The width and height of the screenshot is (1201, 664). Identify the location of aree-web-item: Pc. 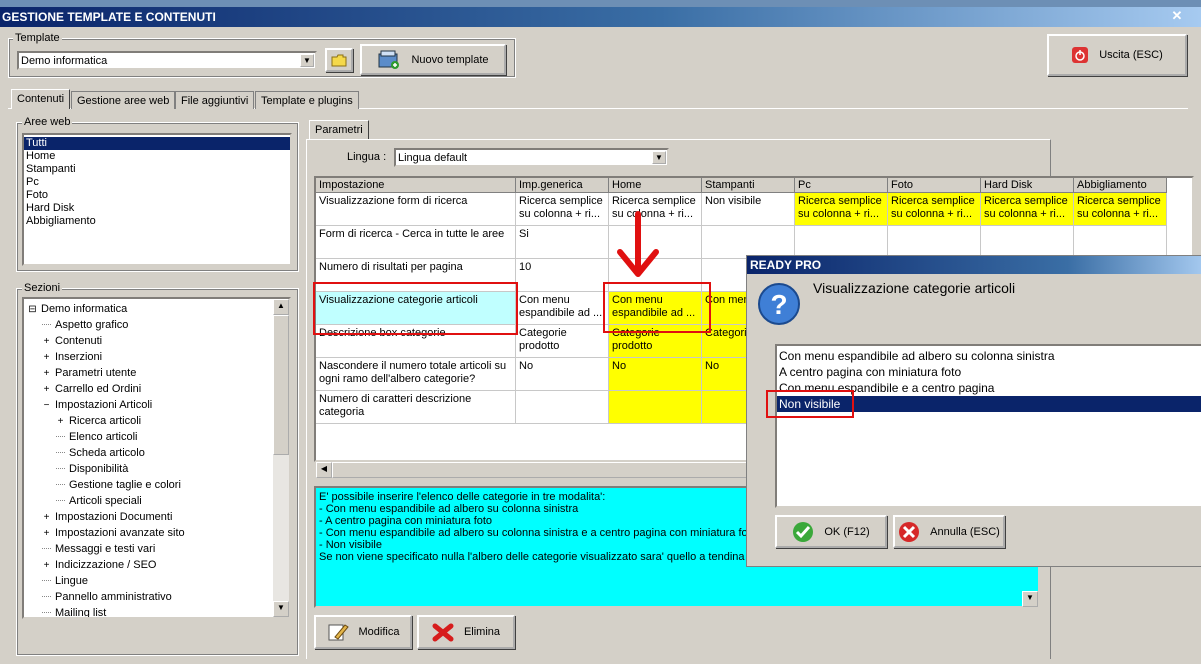
(157, 182).